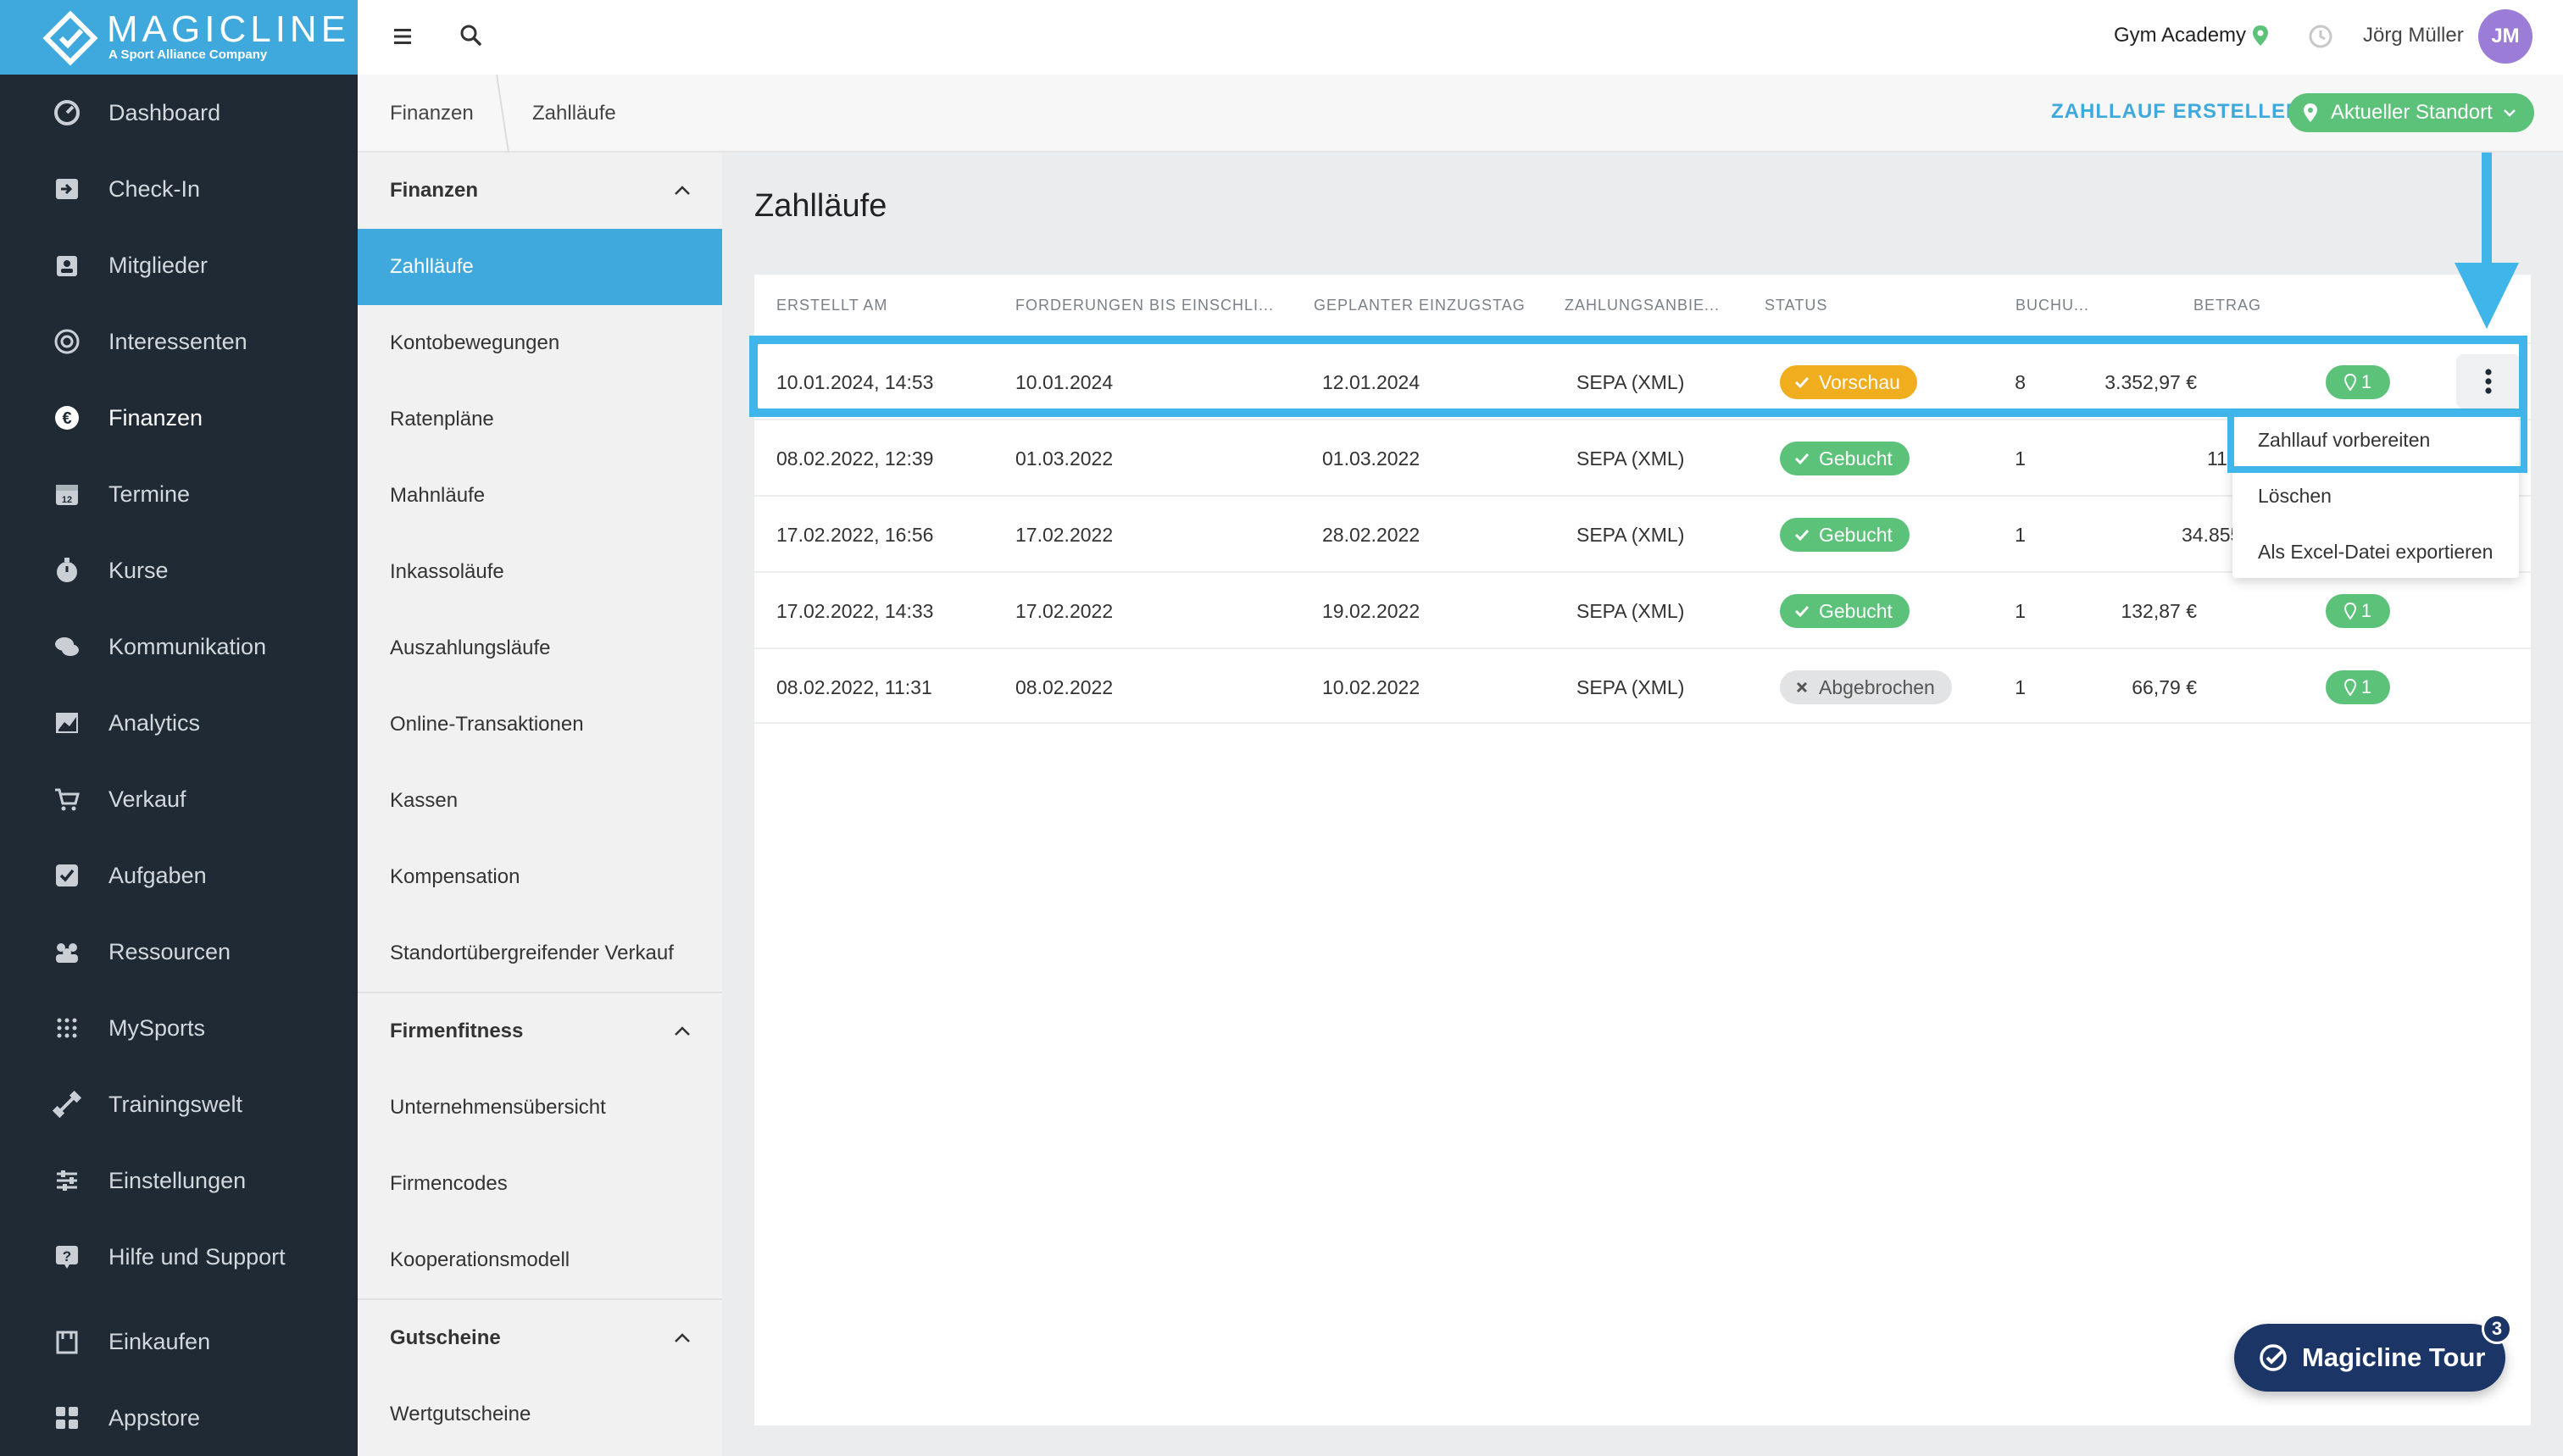 The height and width of the screenshot is (1456, 2563). Describe the element at coordinates (540, 1260) in the screenshot. I see `subnav-item-kooperationsmodell: Kooperationsmodell` at that location.